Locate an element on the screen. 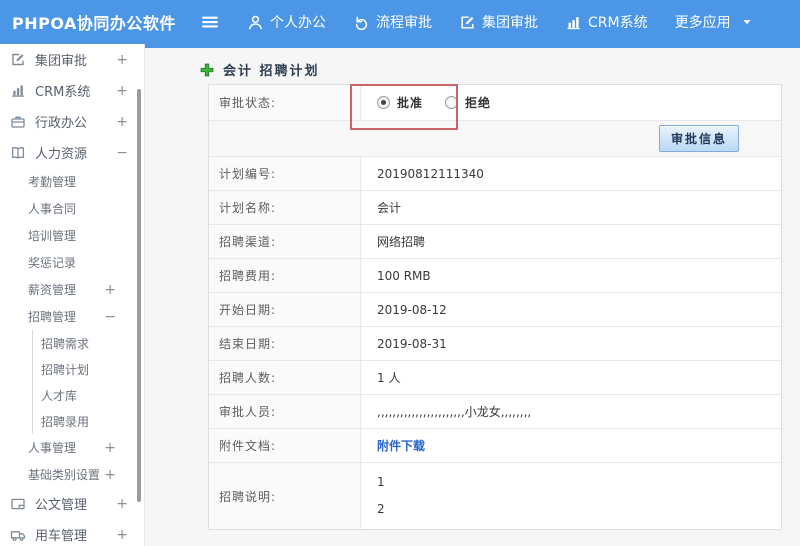 Image resolution: width=800 pixels, height=546 pixels. row-label: 计划名称: is located at coordinates (285, 207).